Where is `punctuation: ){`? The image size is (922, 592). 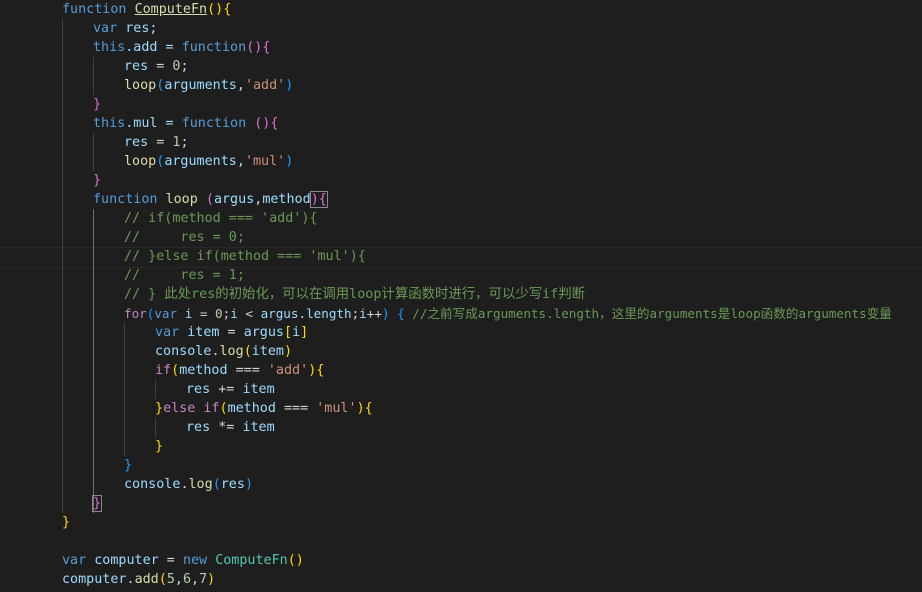
punctuation: ){ is located at coordinates (316, 370).